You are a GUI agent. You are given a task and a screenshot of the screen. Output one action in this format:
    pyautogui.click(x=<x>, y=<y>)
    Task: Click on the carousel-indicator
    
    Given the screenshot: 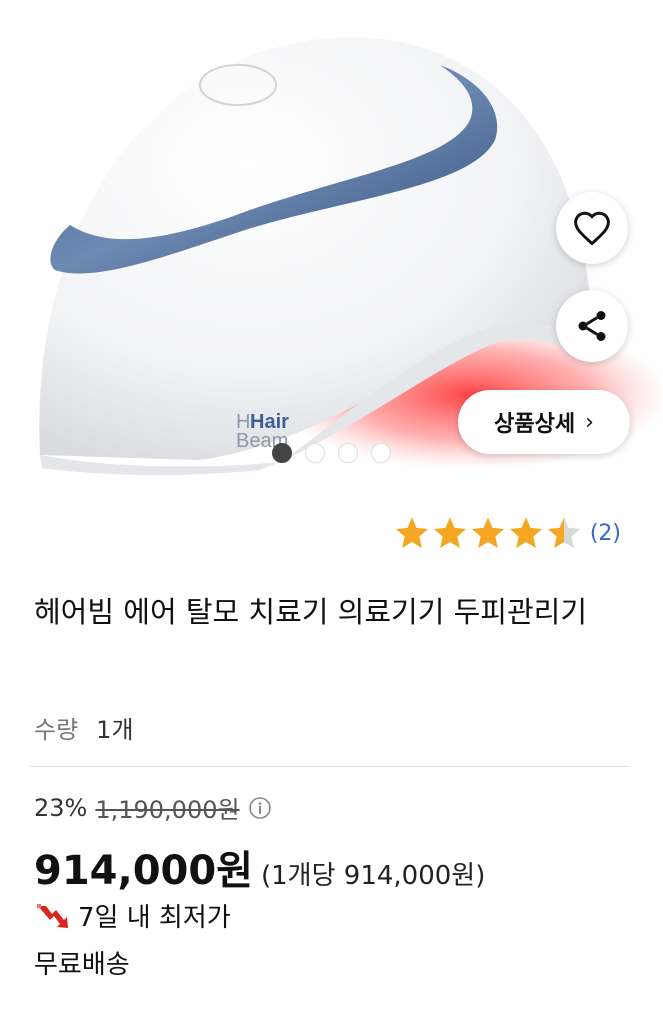 What is the action you would take?
    pyautogui.click(x=331, y=453)
    